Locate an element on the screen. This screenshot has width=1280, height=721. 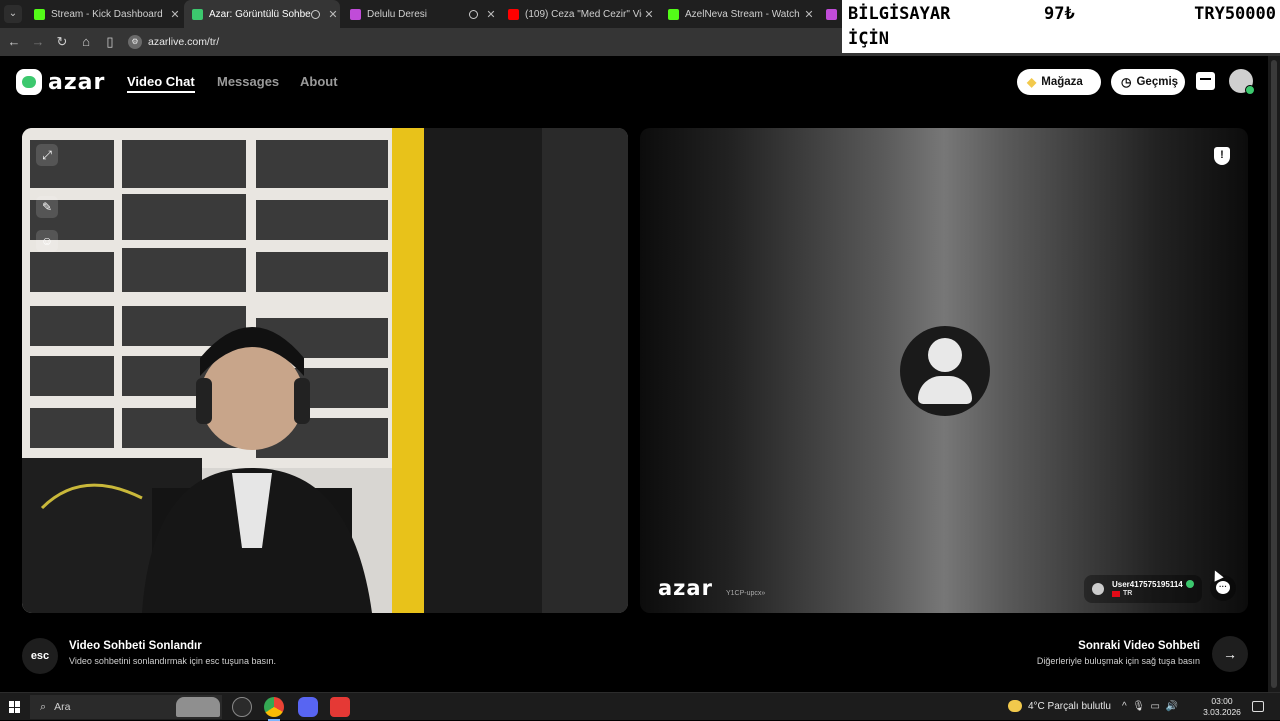
split-view-icon: ▯ is located at coordinates (110, 42).